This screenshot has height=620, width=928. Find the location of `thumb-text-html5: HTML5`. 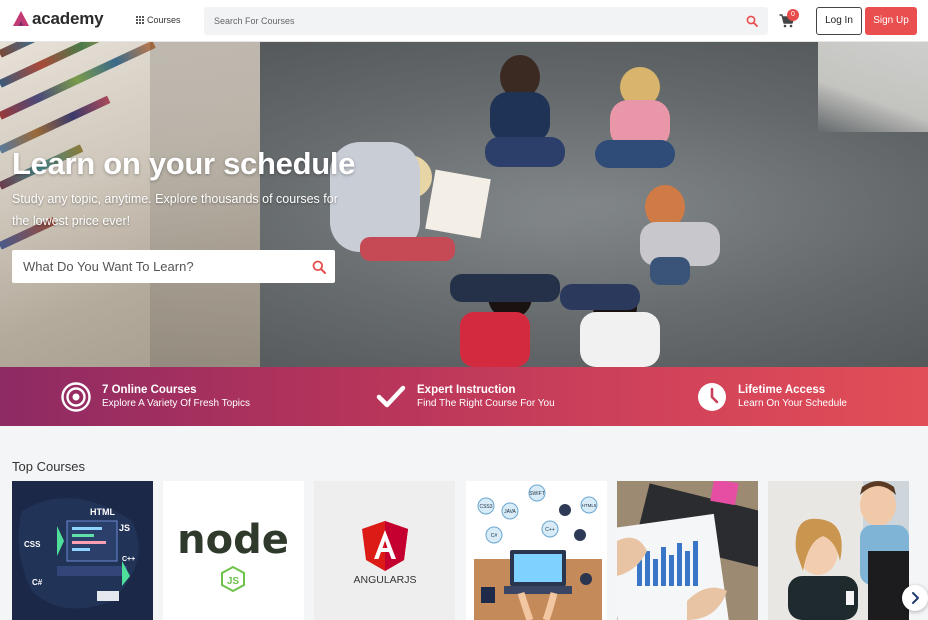

thumb-text-html5: HTML5 is located at coordinates (589, 505).